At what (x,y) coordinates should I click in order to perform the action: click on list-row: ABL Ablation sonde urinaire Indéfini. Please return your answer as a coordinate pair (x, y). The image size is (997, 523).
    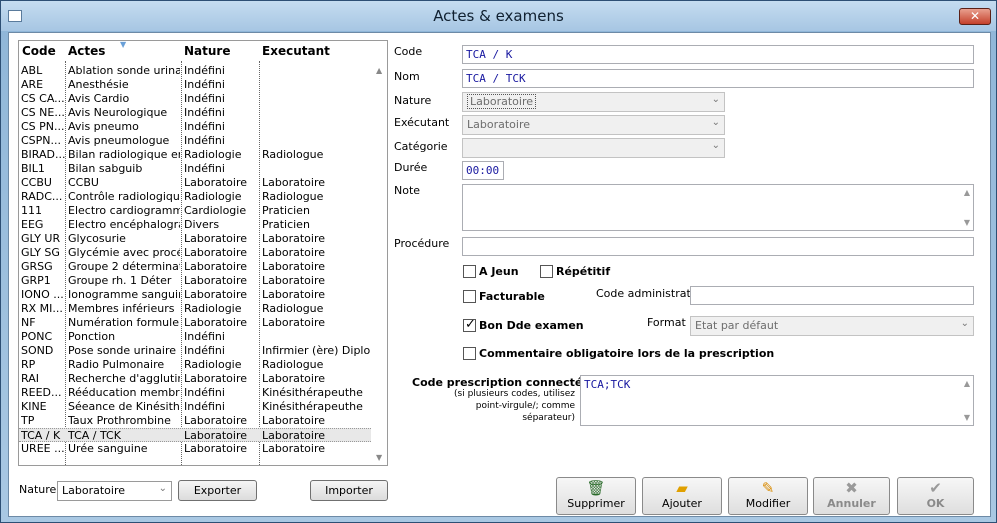
    Looking at the image, I should click on (195, 71).